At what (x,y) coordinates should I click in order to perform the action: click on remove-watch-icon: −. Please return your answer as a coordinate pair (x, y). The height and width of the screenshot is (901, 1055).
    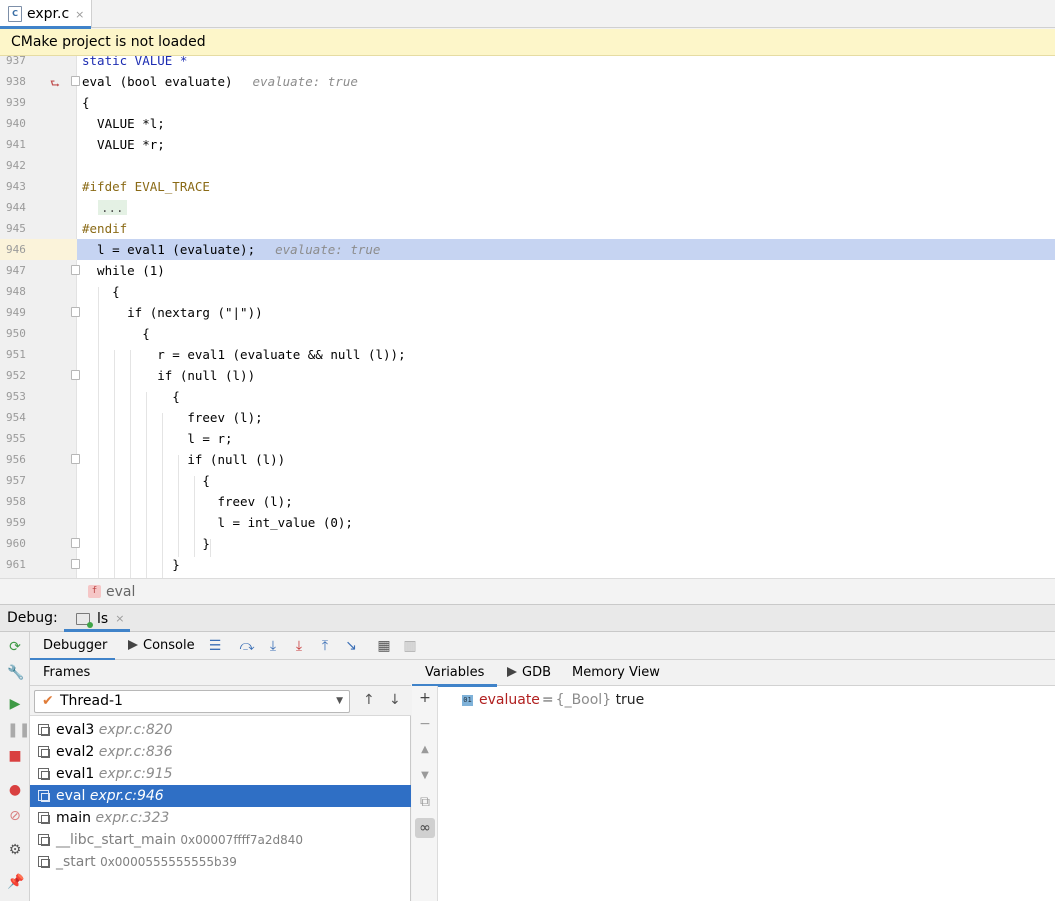
    Looking at the image, I should click on (425, 724).